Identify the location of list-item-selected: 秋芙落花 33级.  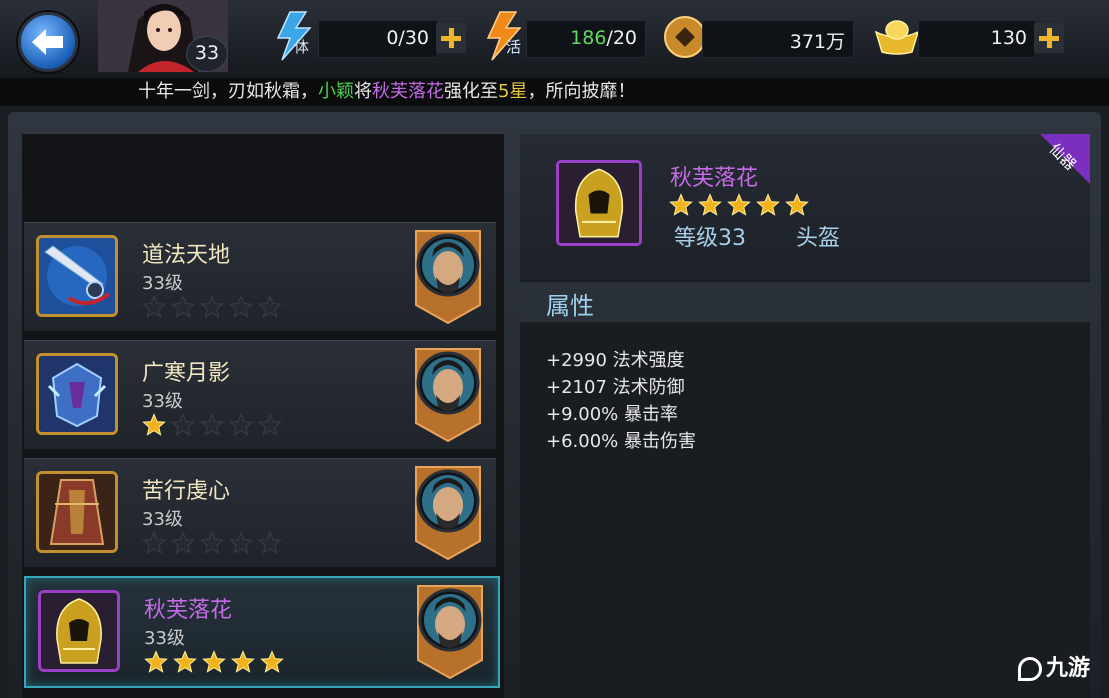
(262, 632).